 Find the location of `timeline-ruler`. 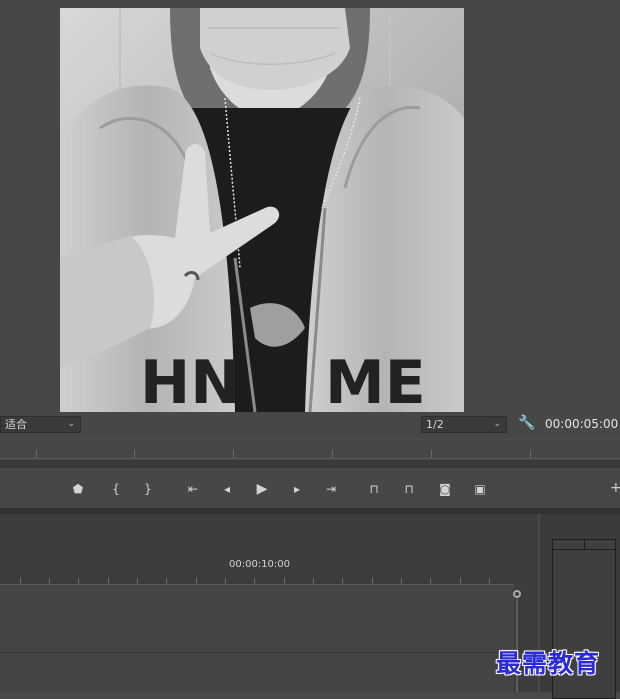

timeline-ruler is located at coordinates (257, 577).